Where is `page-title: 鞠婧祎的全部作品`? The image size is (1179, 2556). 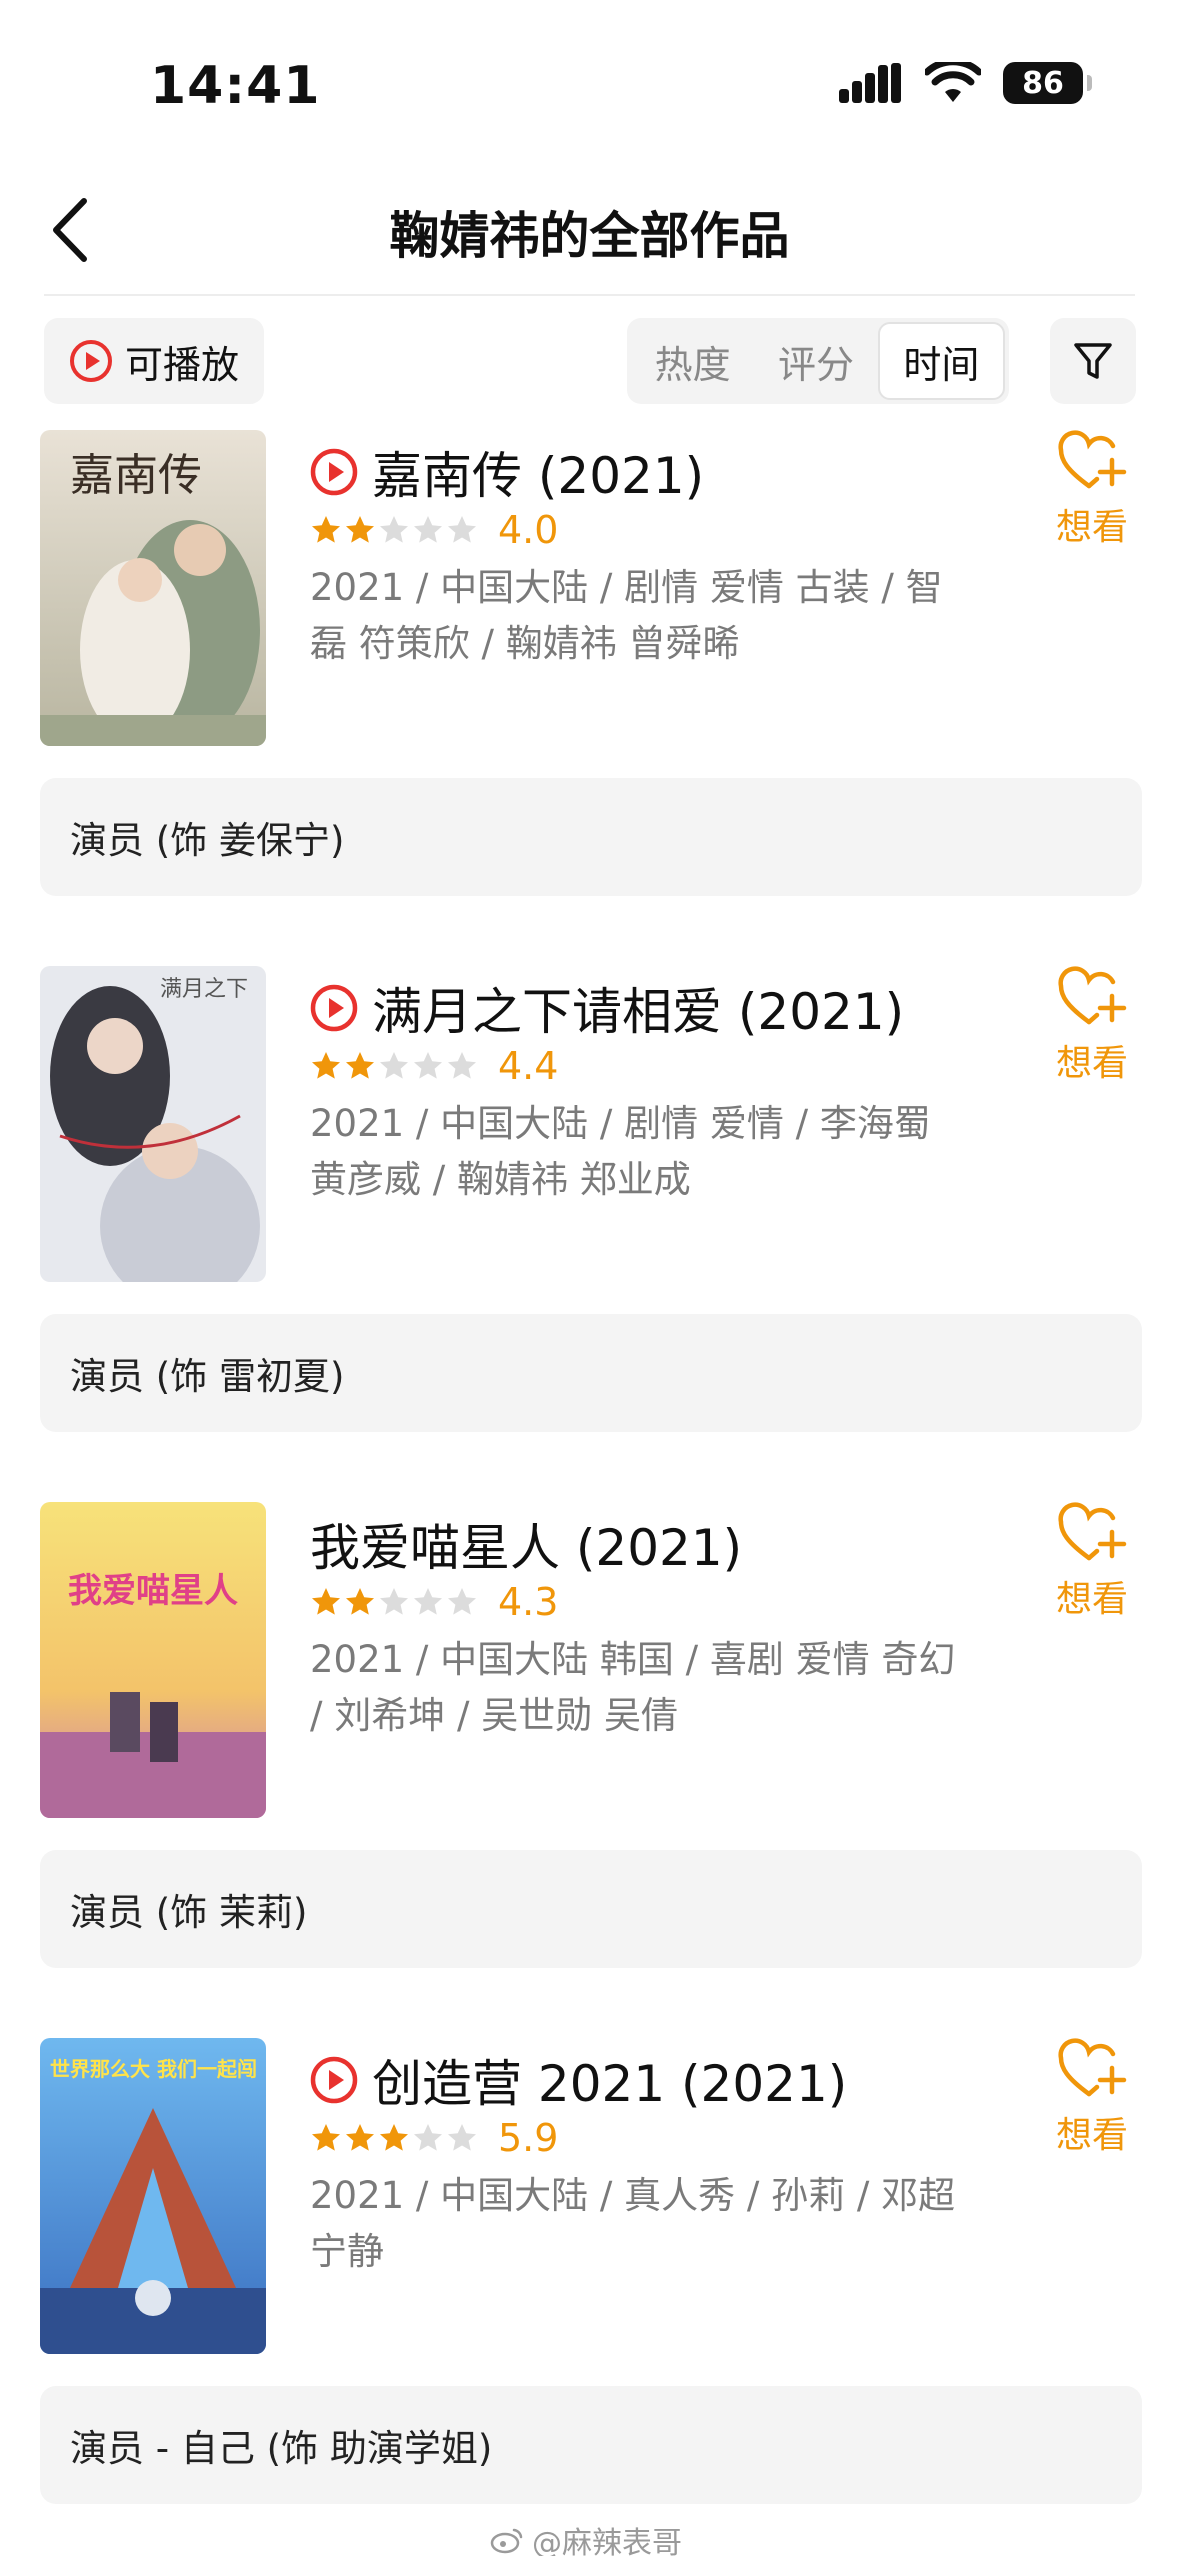 page-title: 鞠婧祎的全部作品 is located at coordinates (589, 236).